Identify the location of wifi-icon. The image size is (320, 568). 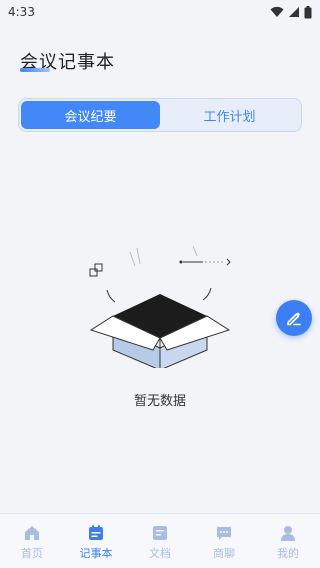
(277, 11).